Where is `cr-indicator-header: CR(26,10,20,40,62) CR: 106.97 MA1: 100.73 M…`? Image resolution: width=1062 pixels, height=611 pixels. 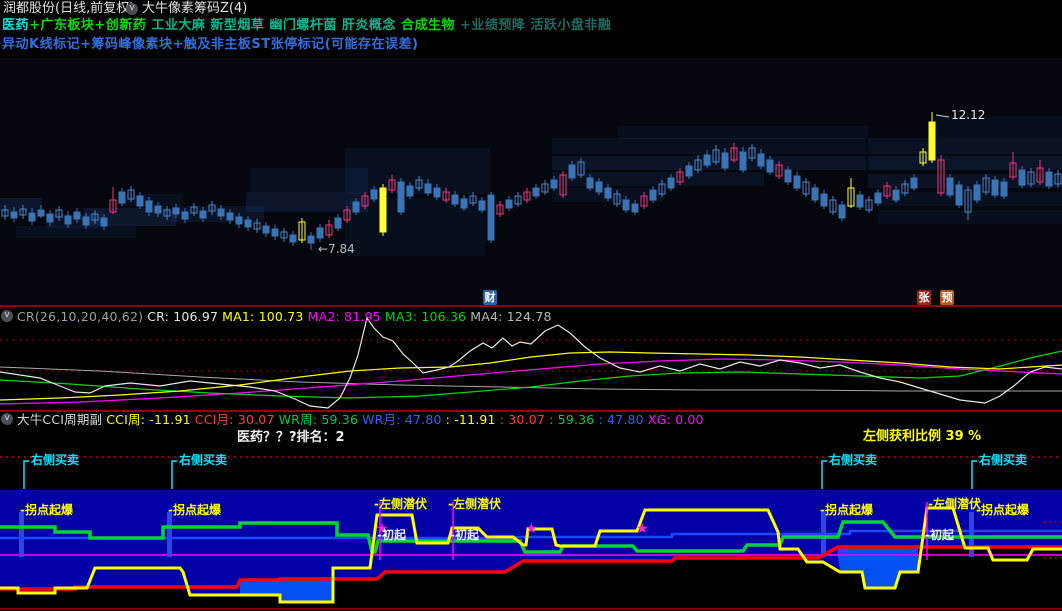 cr-indicator-header: CR(26,10,20,40,62) CR: 106.97 MA1: 100.73 M… is located at coordinates (286, 316).